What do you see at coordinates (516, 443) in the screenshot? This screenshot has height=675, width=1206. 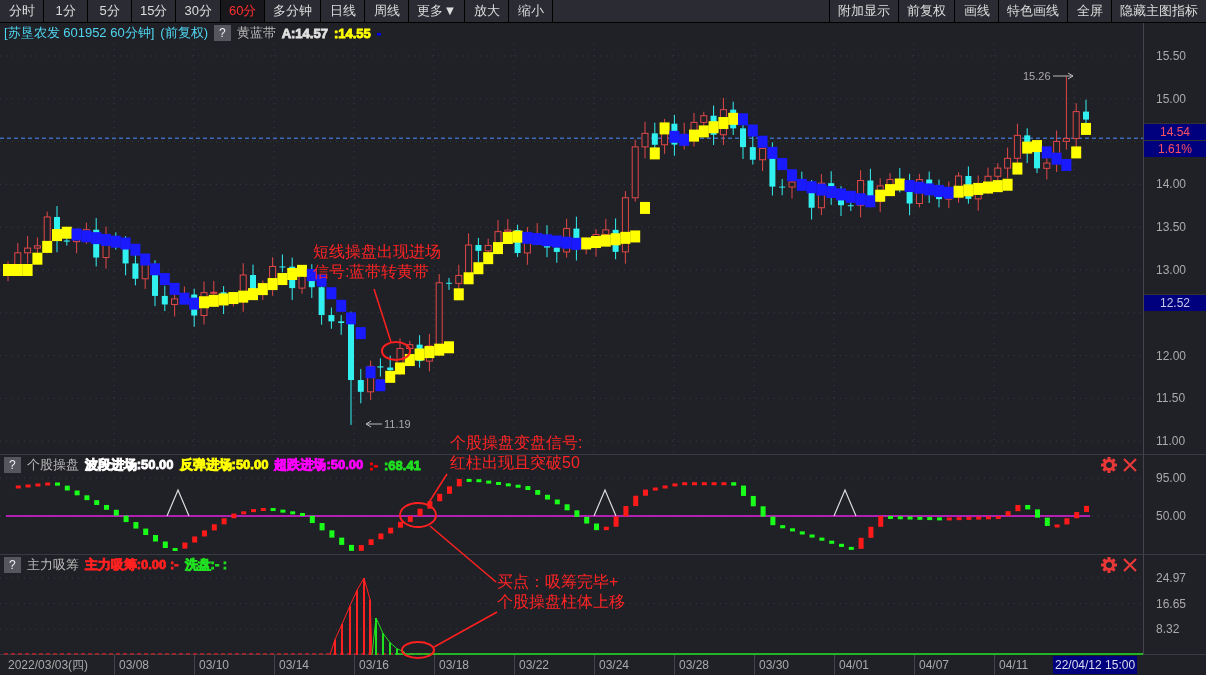 I see `annotation-text: 个股操盘变盘信号:` at bounding box center [516, 443].